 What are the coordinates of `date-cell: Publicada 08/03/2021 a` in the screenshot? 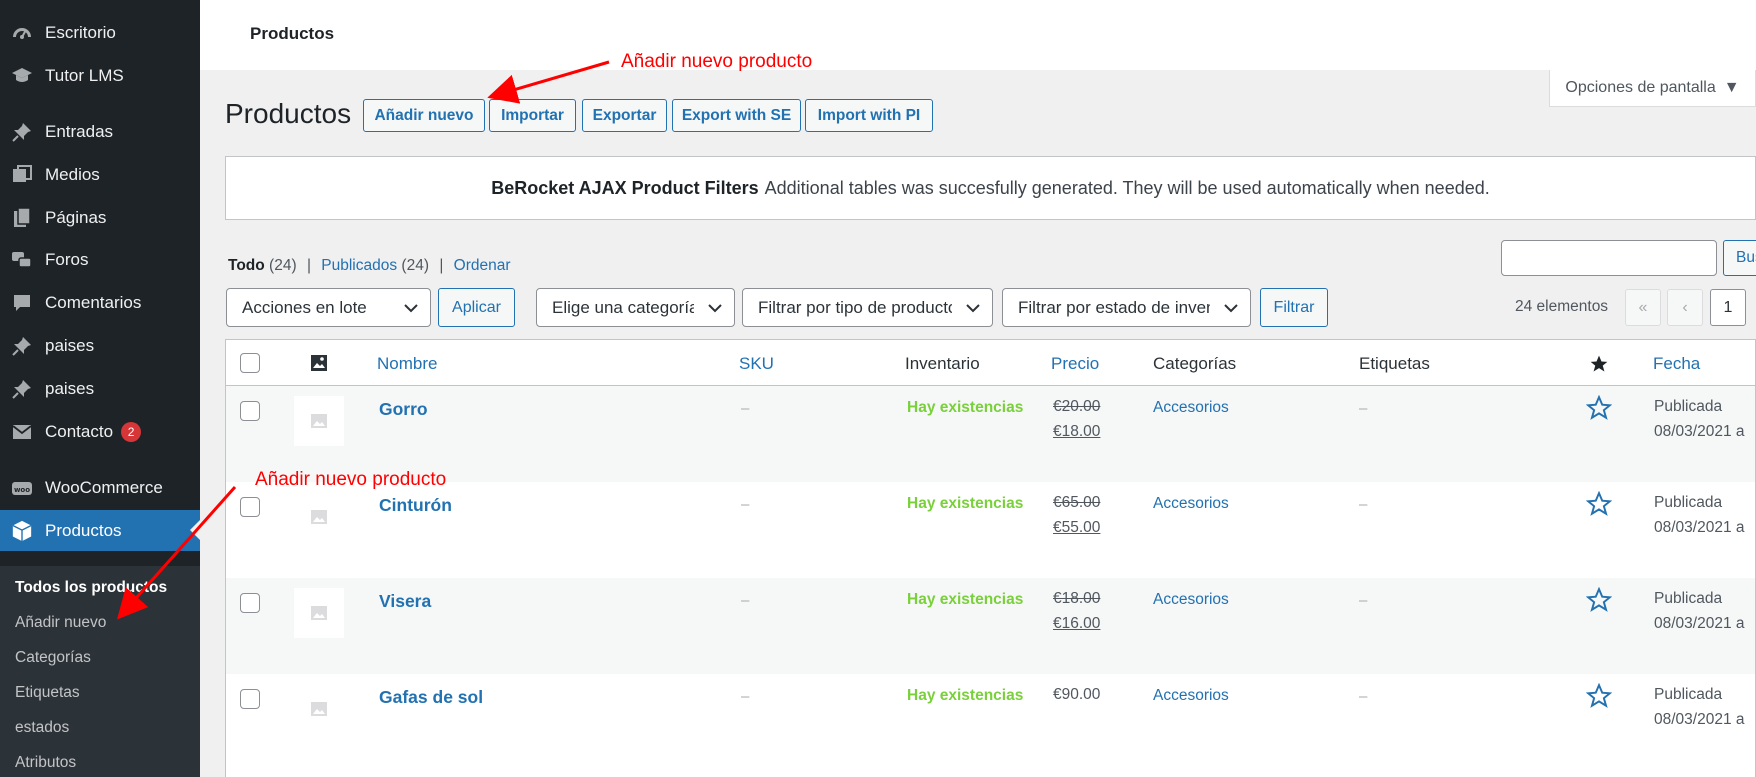 It's located at (1699, 419).